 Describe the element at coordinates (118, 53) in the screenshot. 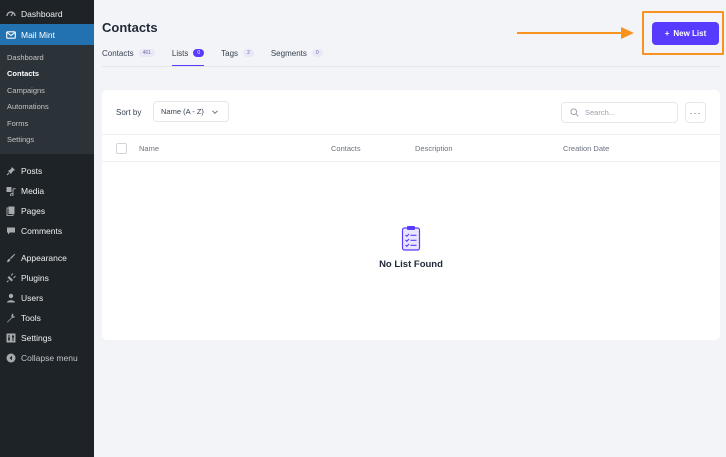

I see `tab-label: Contacts` at that location.